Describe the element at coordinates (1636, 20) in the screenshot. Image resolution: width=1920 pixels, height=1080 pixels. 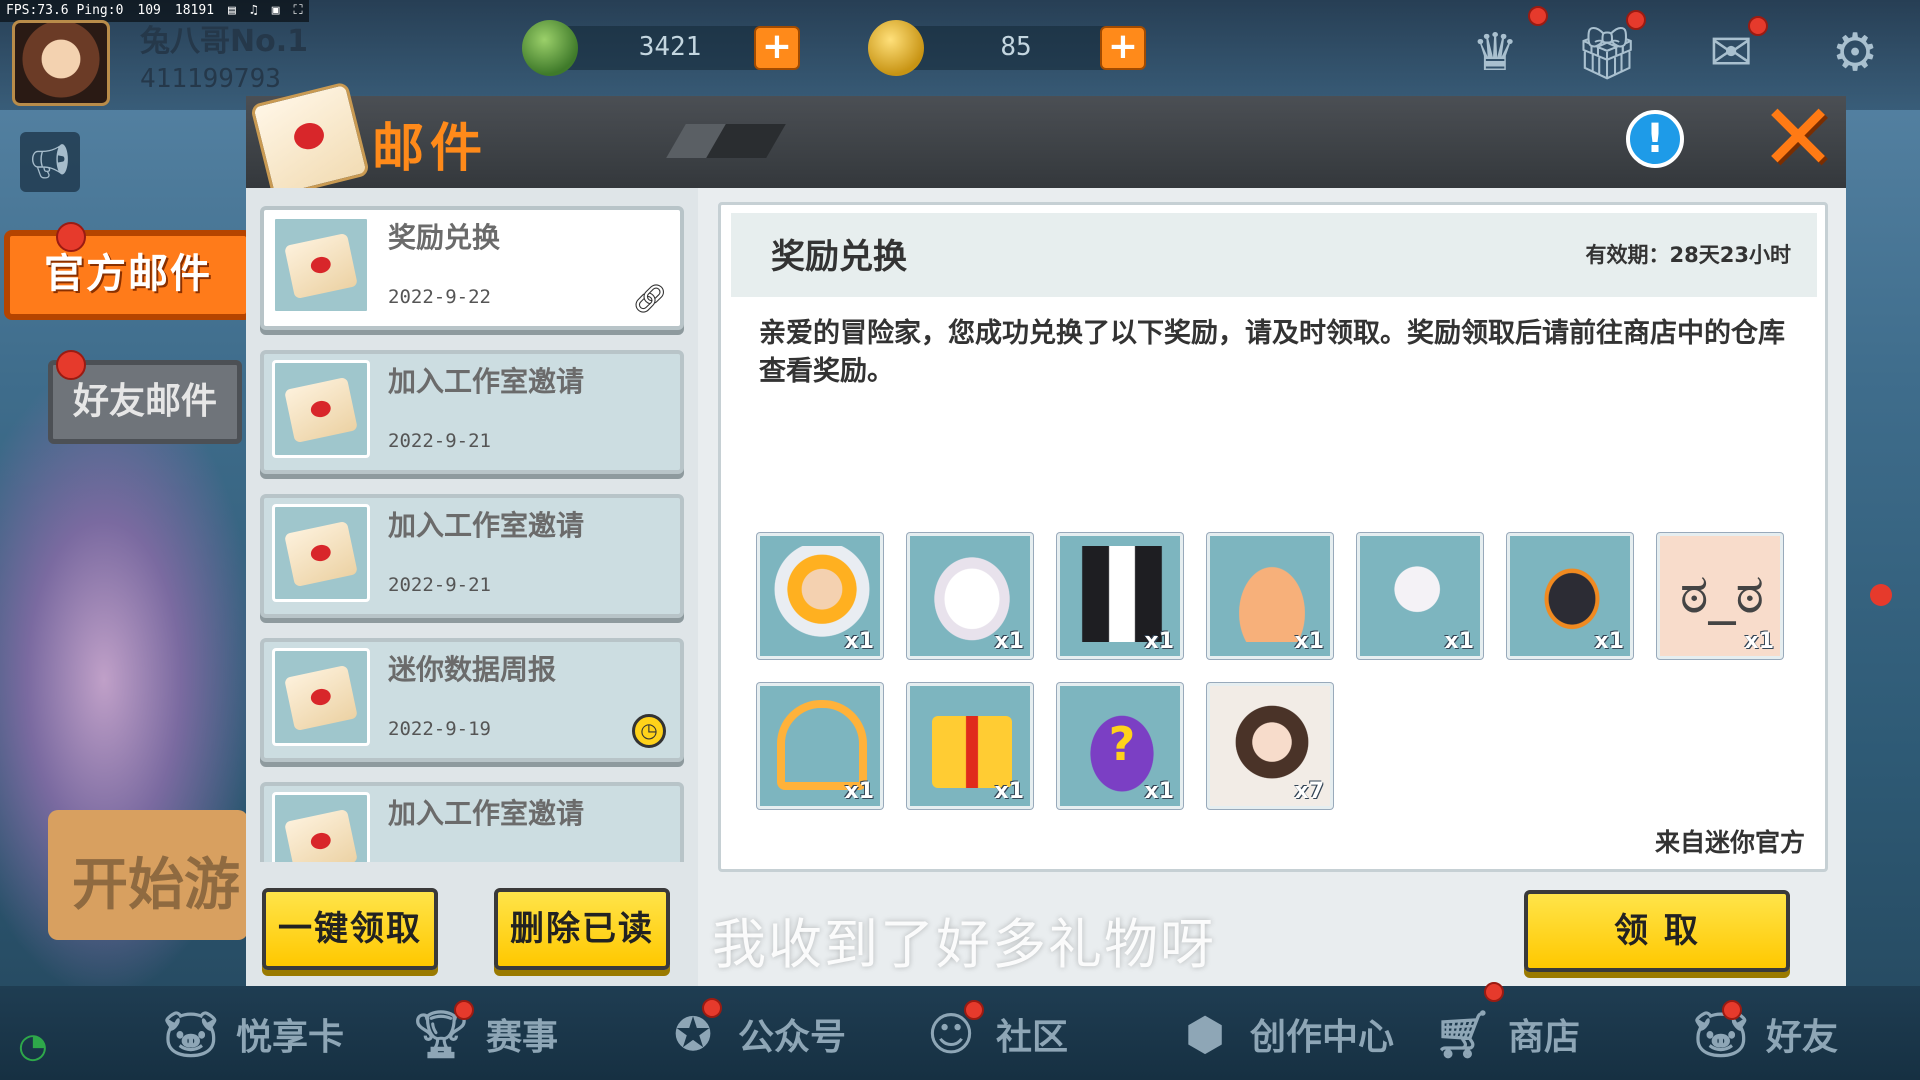
I see `gift-notification-dot` at that location.